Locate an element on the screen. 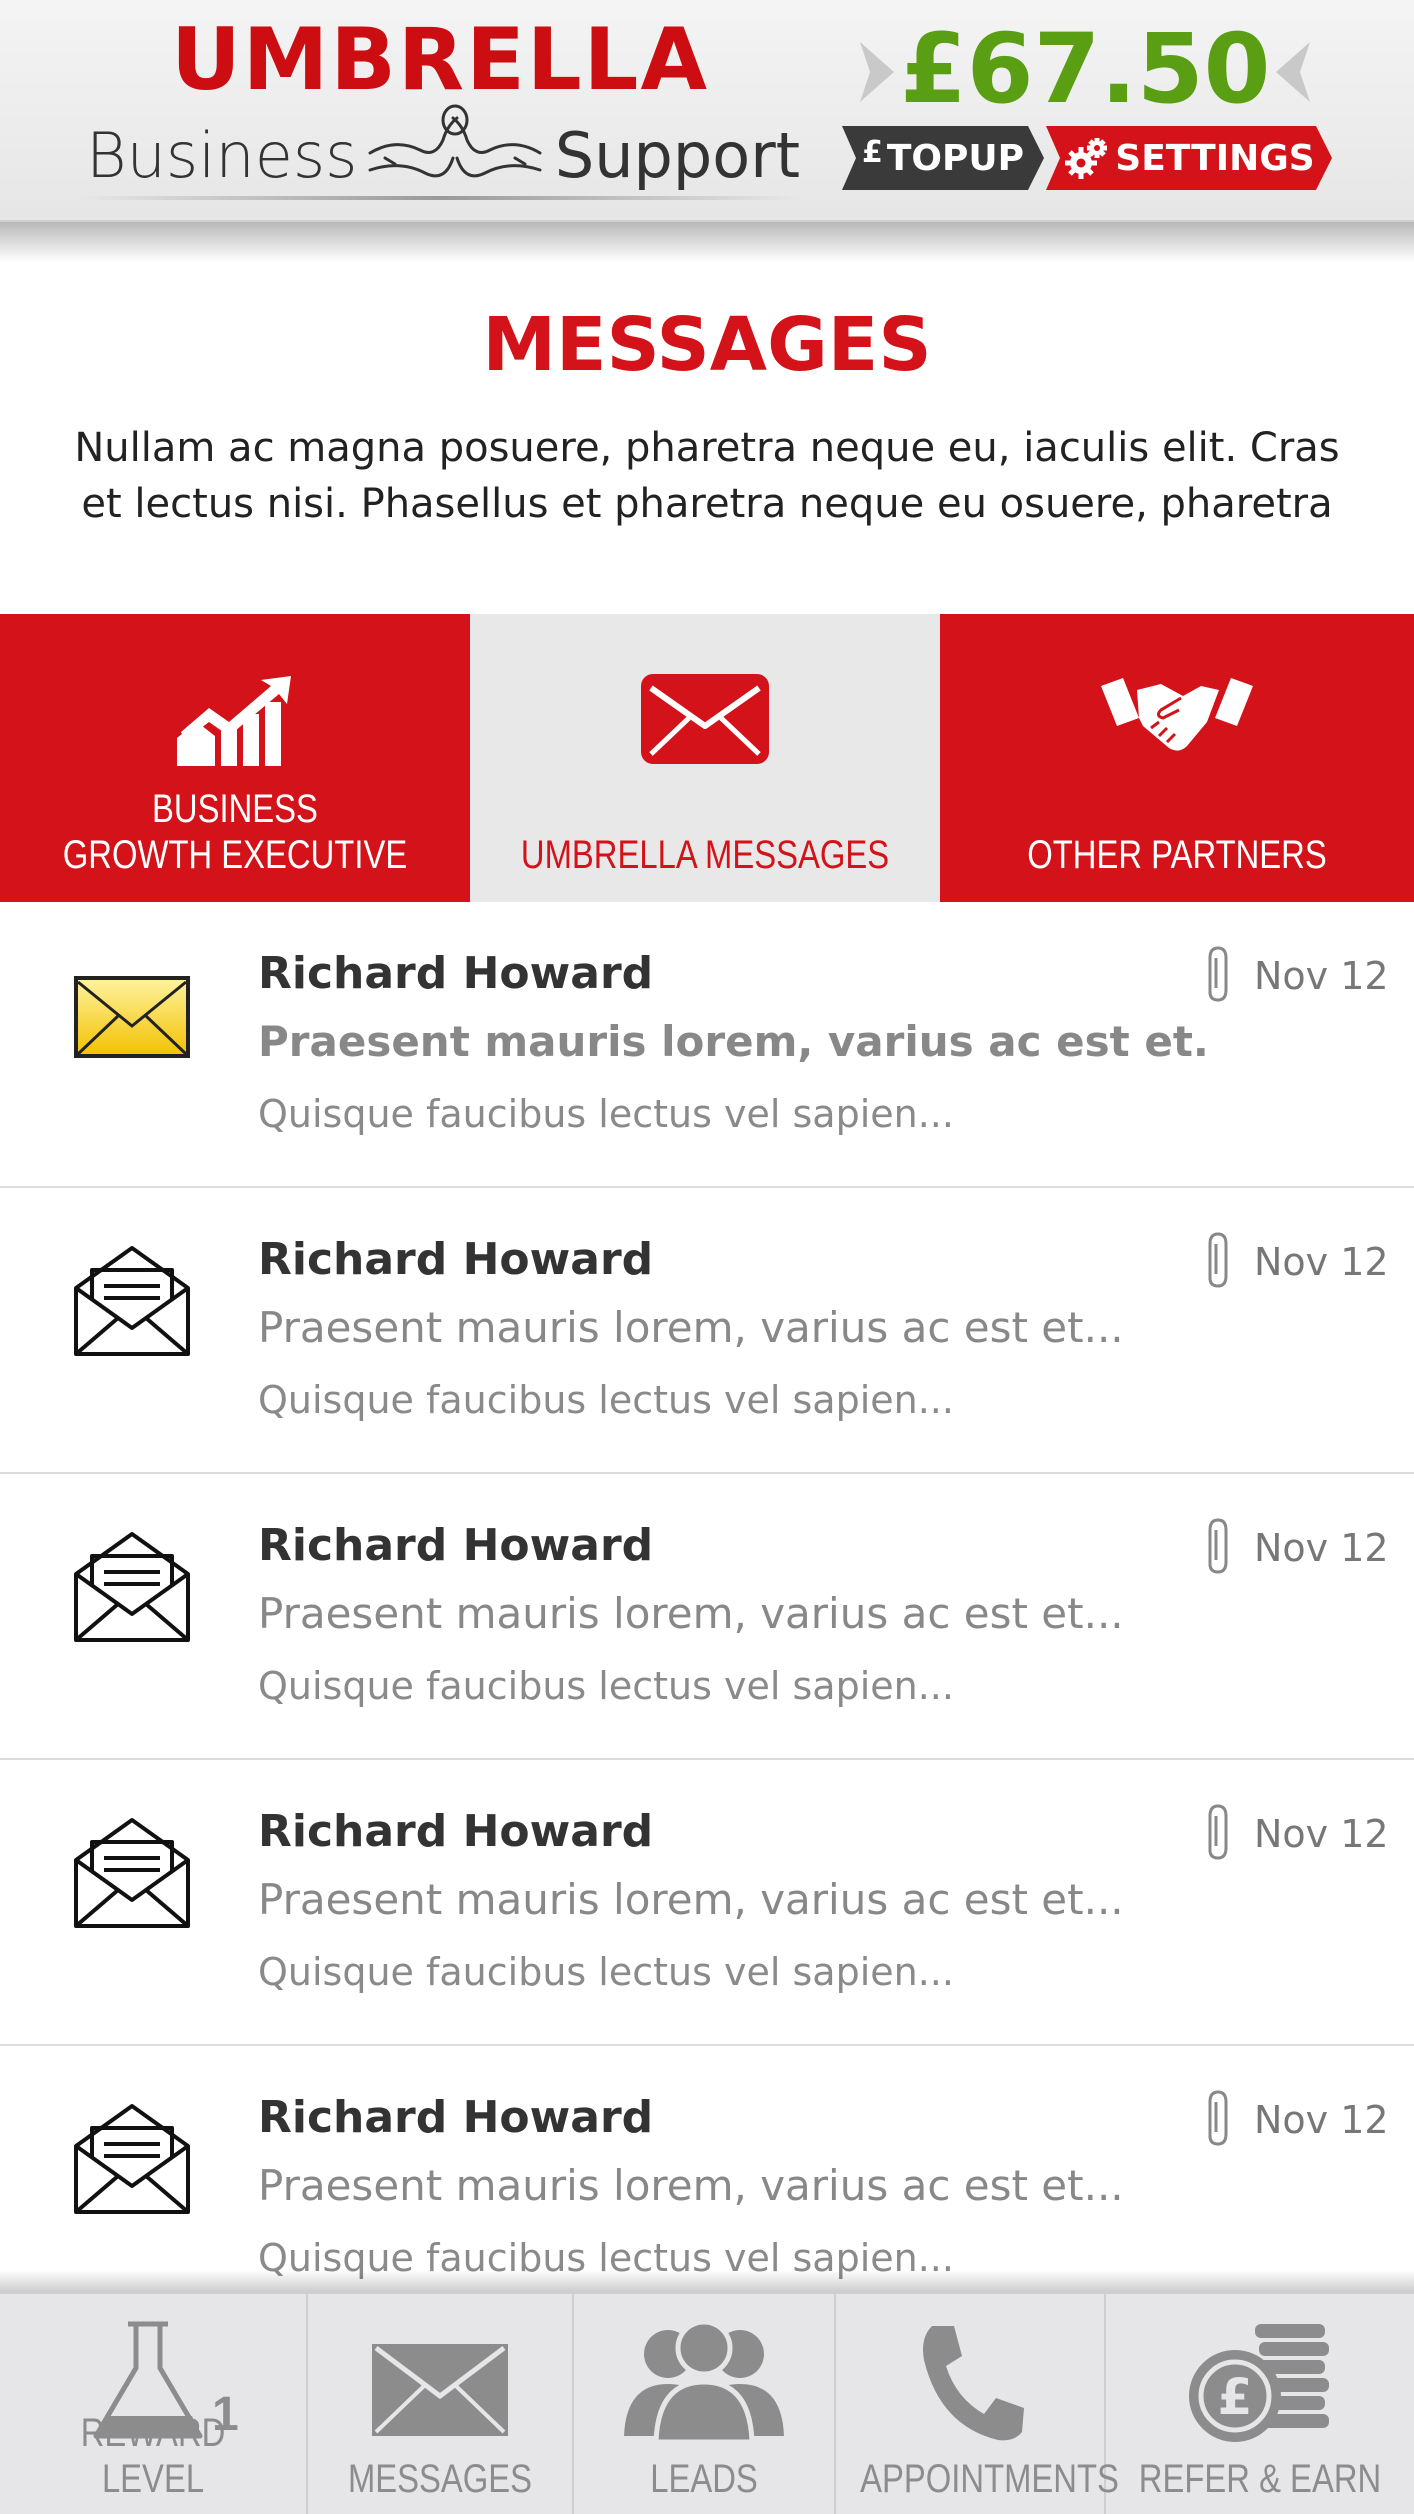 The height and width of the screenshot is (2514, 1414). nav-reward-level: 1 REWARD LEVEL is located at coordinates (154, 2404).